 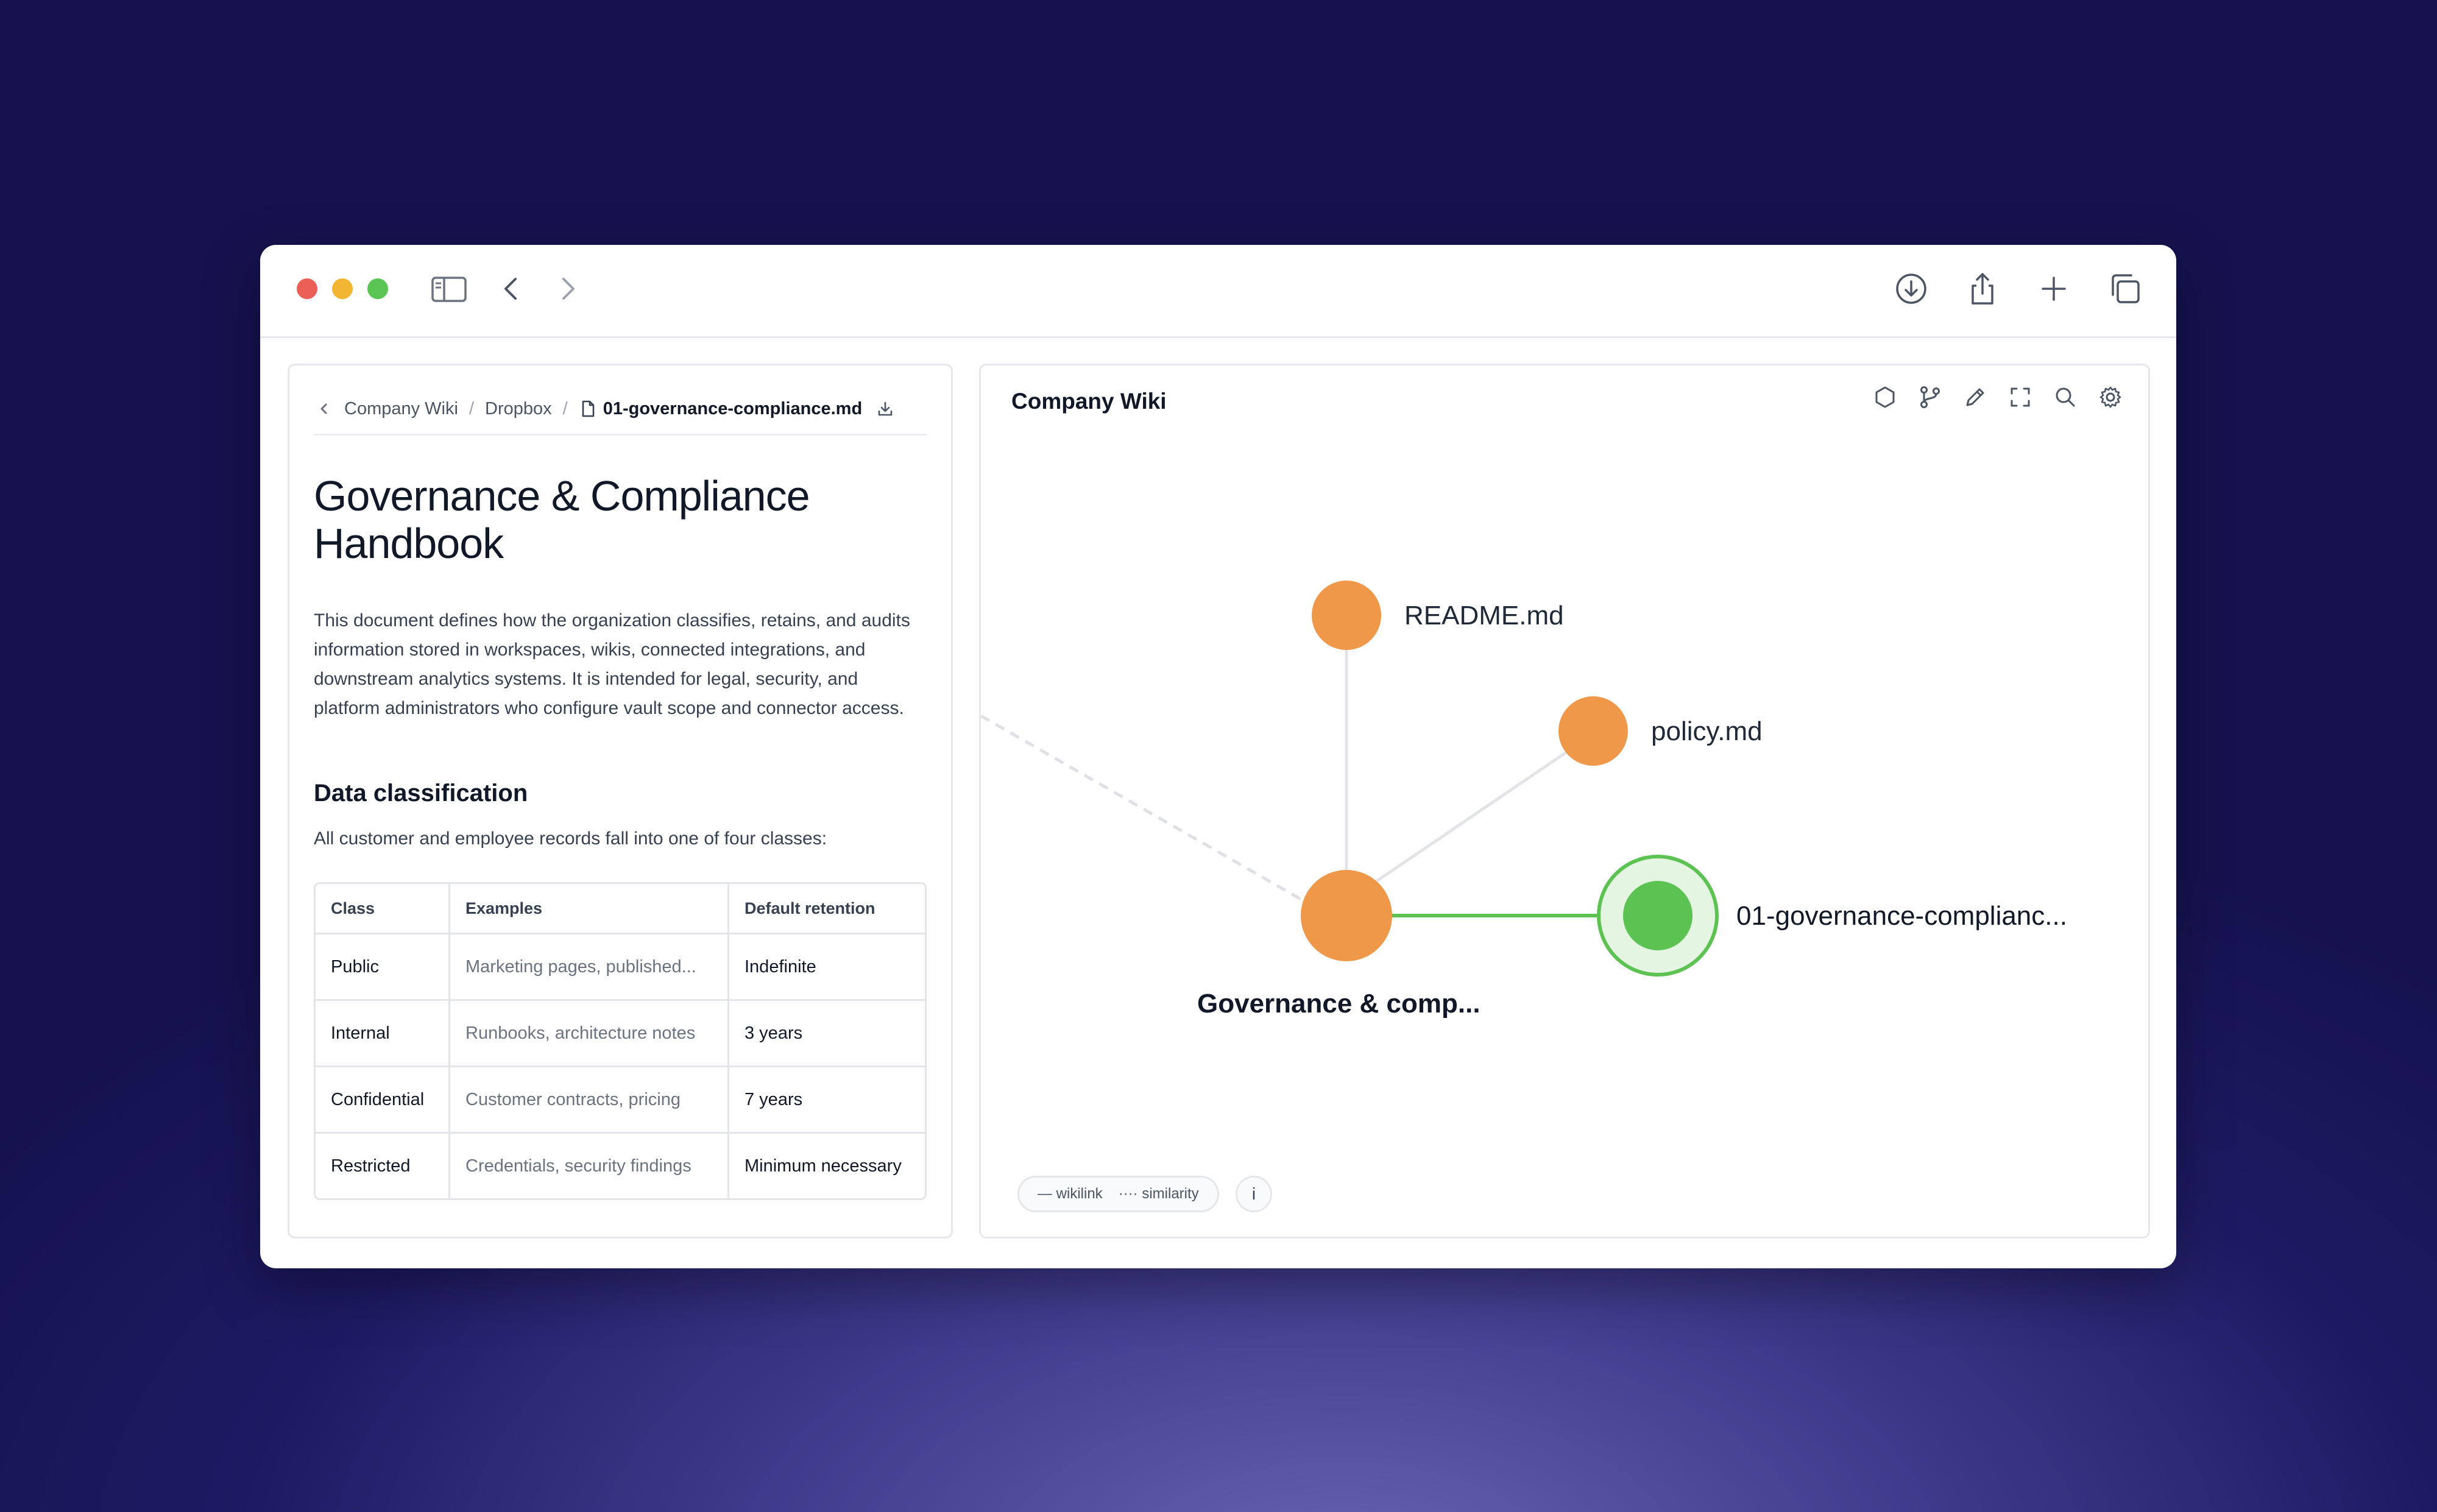 I want to click on document-title: Governance & Compliance Handbook, so click(x=562, y=519).